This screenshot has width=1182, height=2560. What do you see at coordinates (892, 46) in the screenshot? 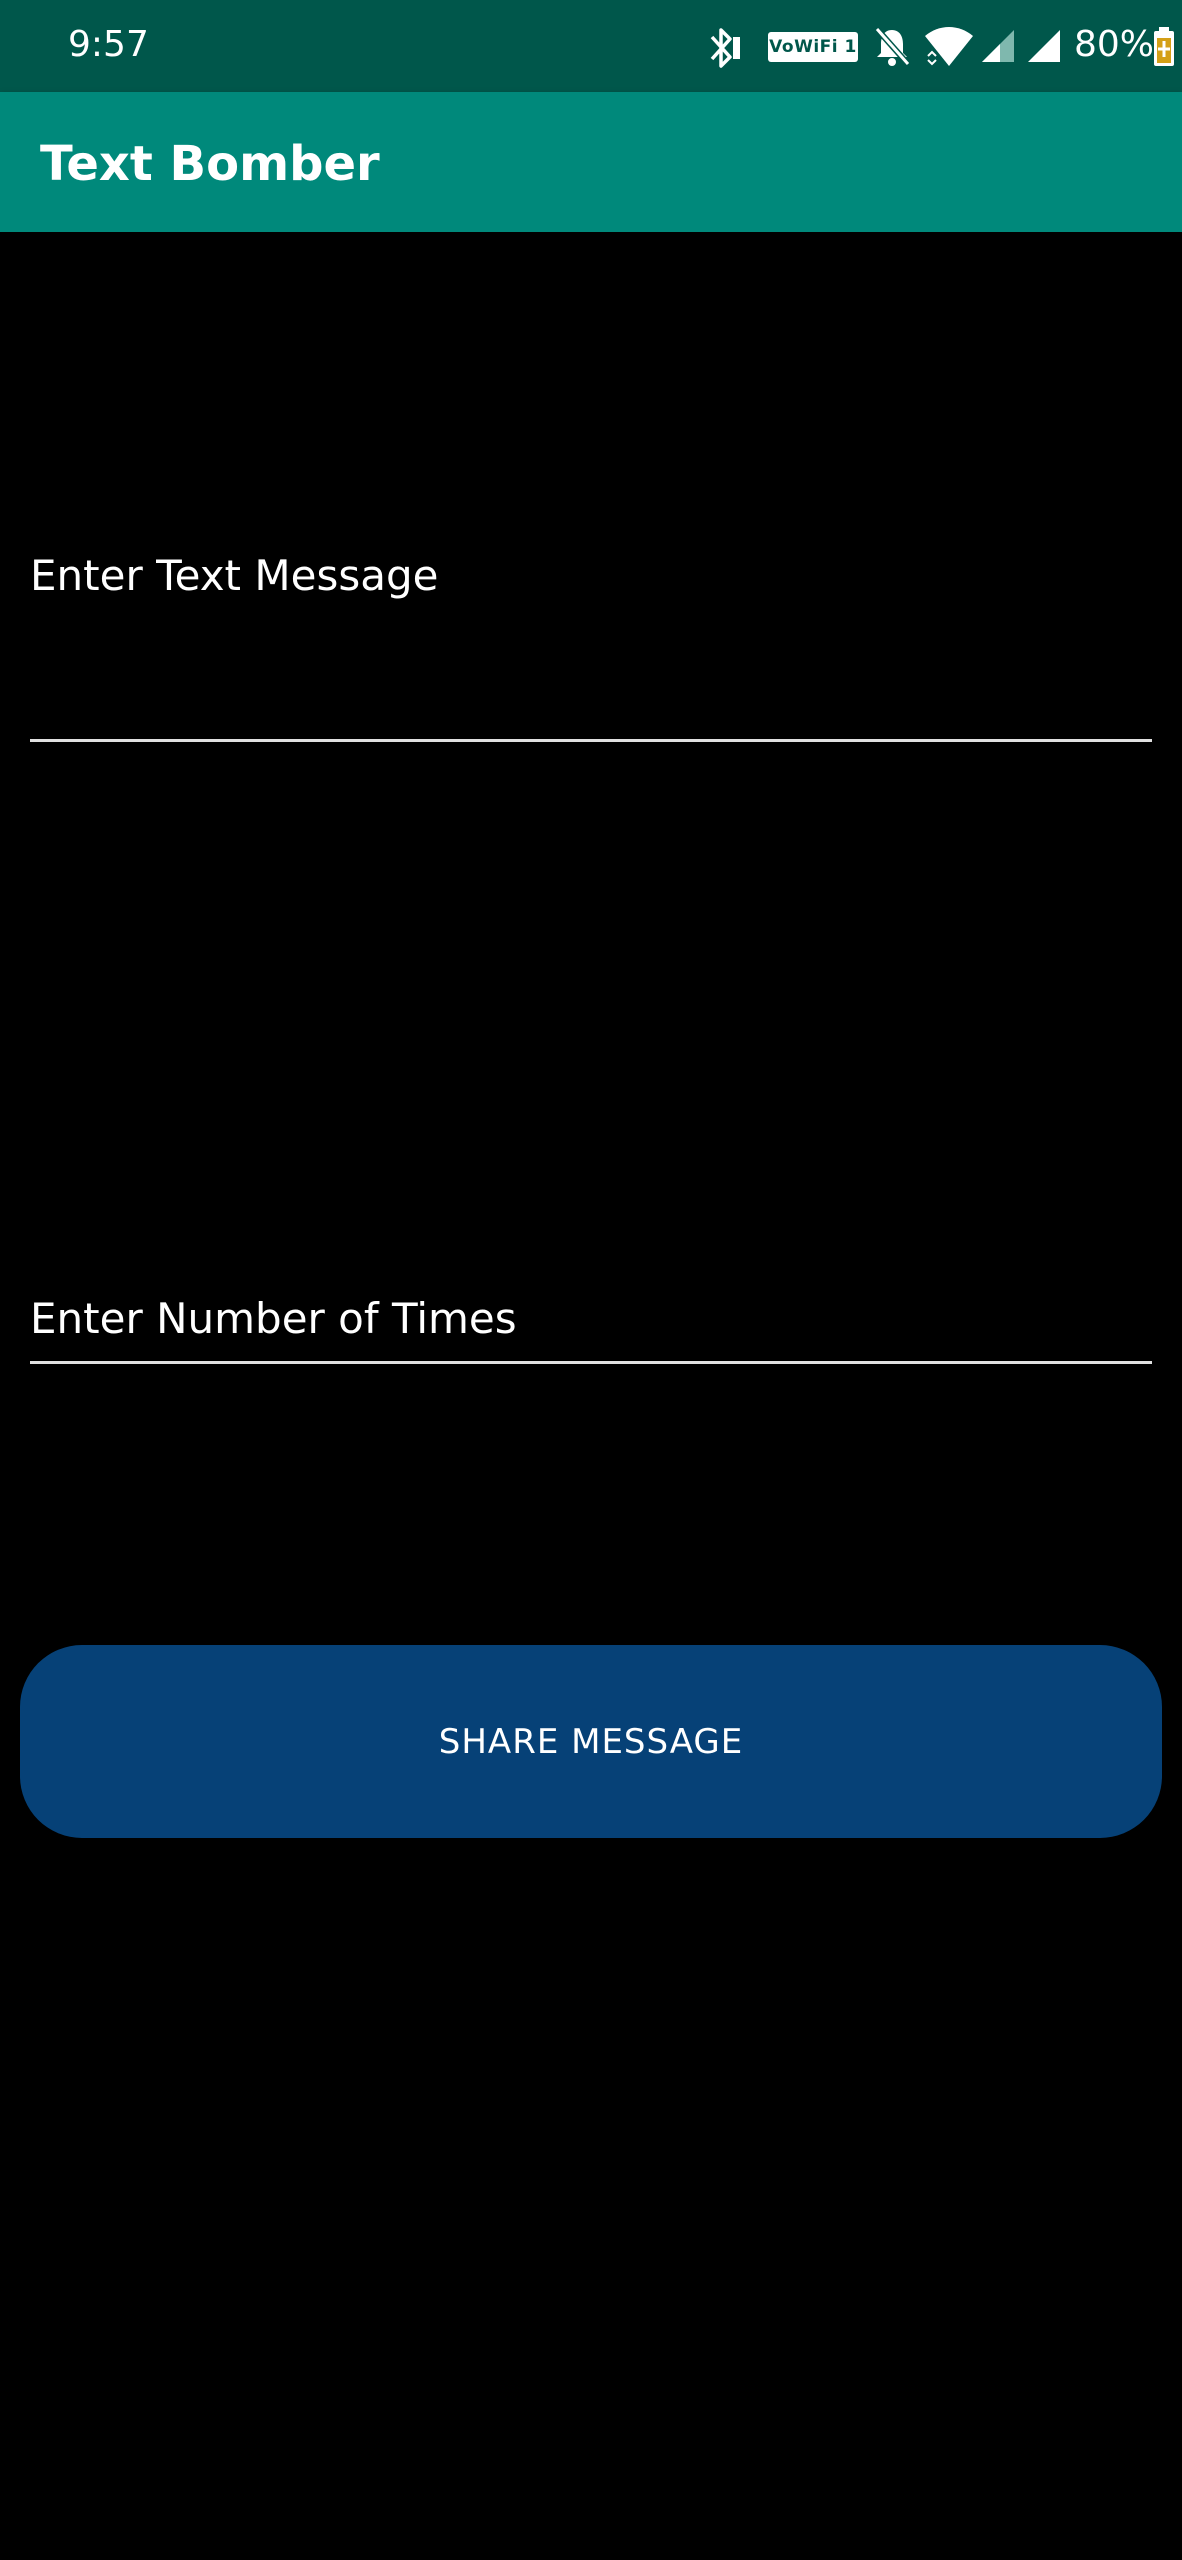
I see `bell-muted-icon` at bounding box center [892, 46].